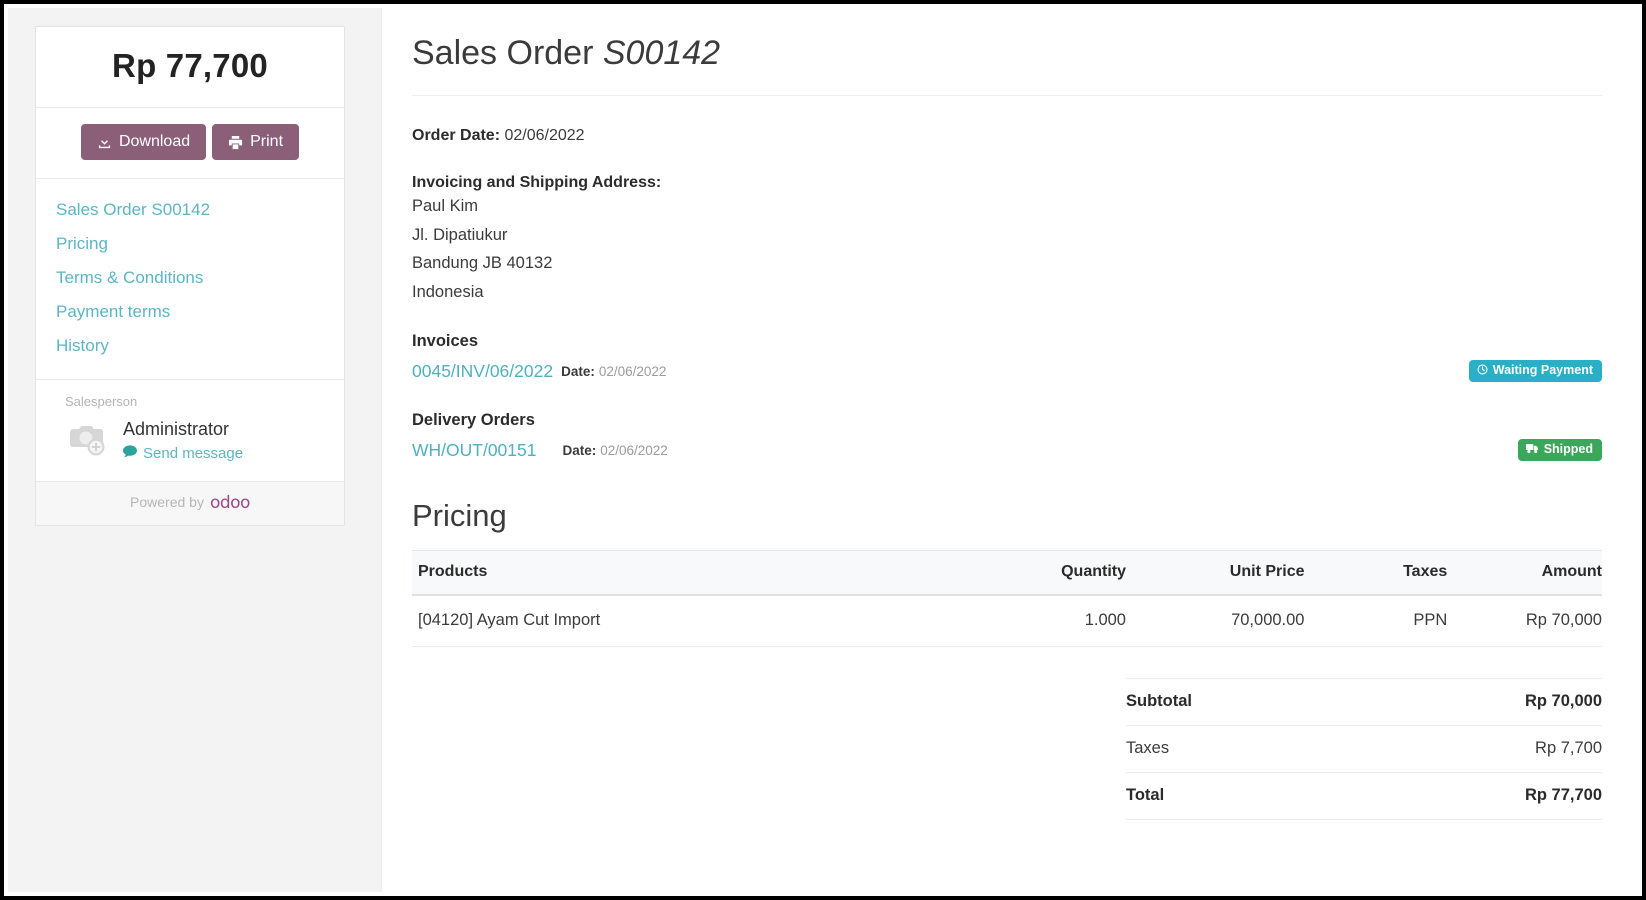  Describe the element at coordinates (1376, 573) in the screenshot. I see `column-header-taxes: Taxes` at that location.